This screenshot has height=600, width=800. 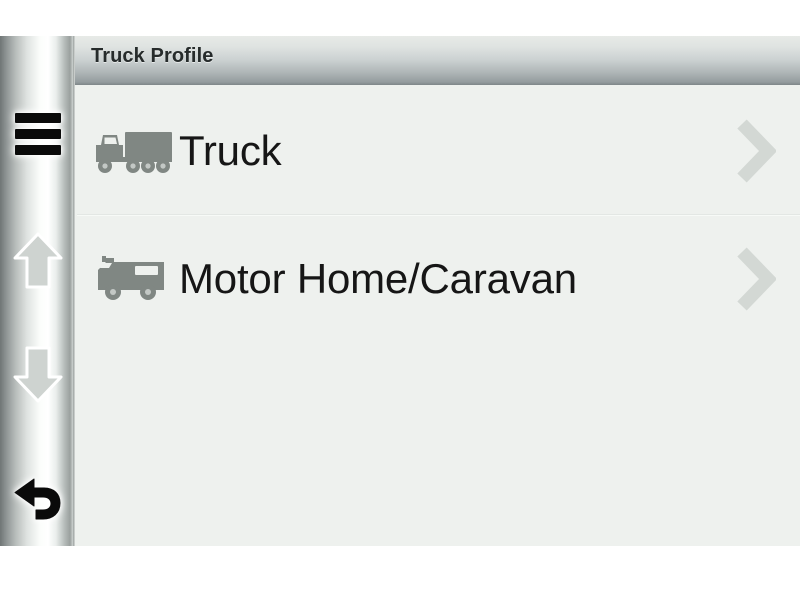 What do you see at coordinates (133, 279) in the screenshot?
I see `motor-home-icon` at bounding box center [133, 279].